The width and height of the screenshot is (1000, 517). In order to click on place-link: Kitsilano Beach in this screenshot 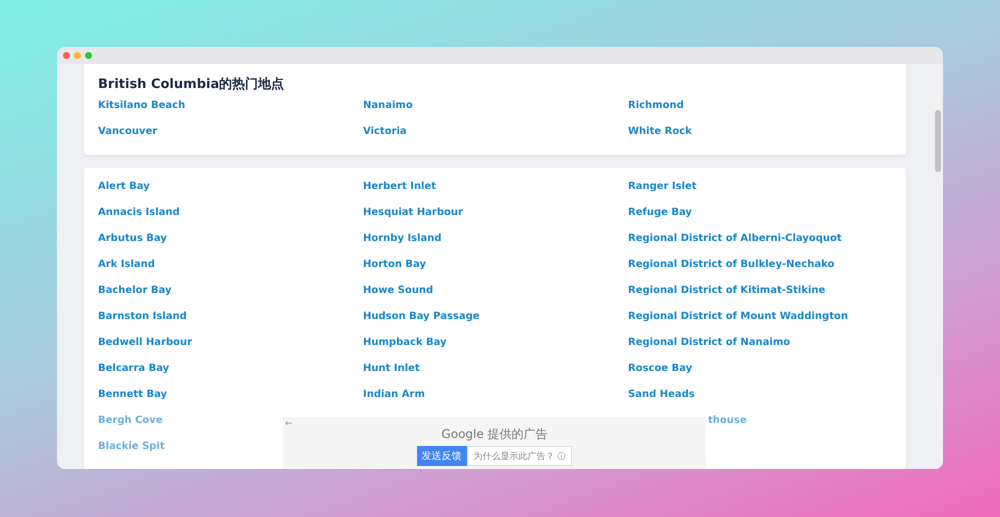, I will do `click(142, 106)`.